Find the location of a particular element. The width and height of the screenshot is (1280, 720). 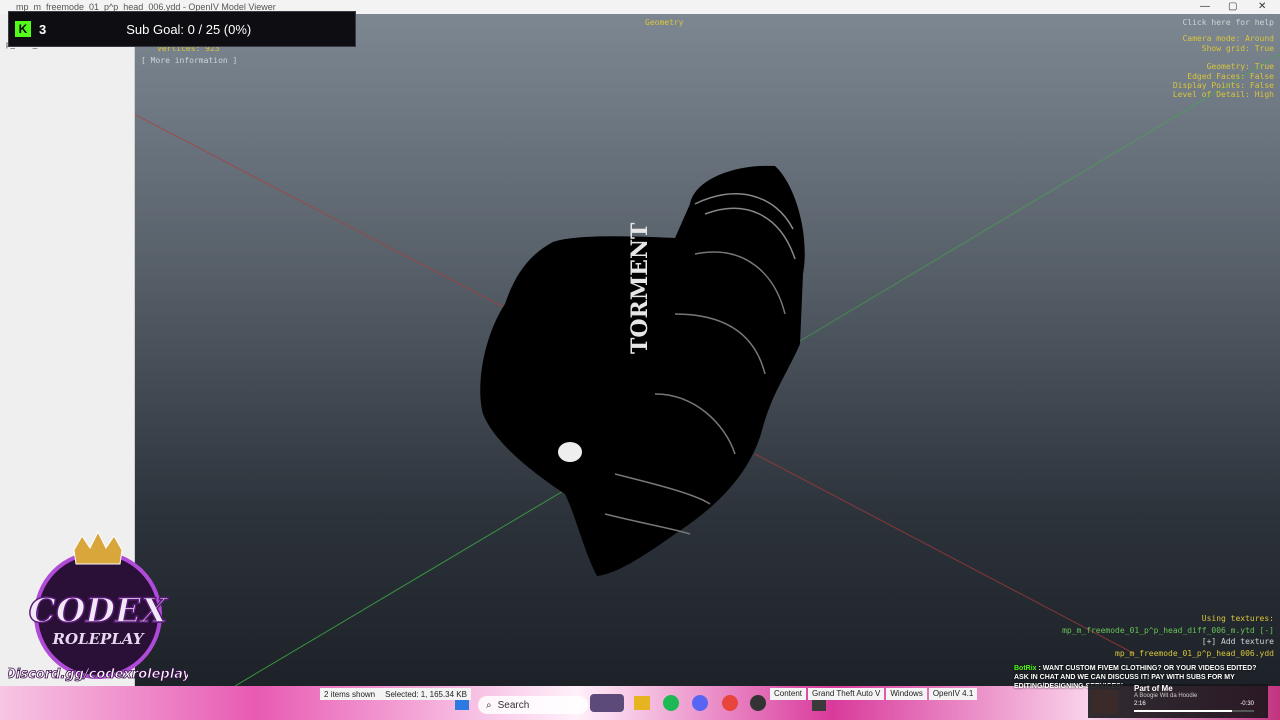

folder-icon is located at coordinates (642, 703).